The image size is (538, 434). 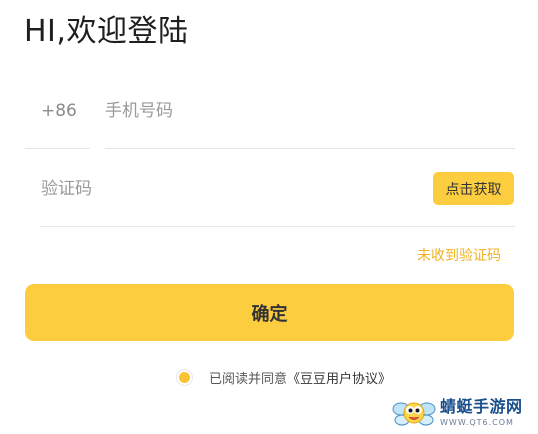 I want to click on verification-code-divider, so click(x=277, y=226).